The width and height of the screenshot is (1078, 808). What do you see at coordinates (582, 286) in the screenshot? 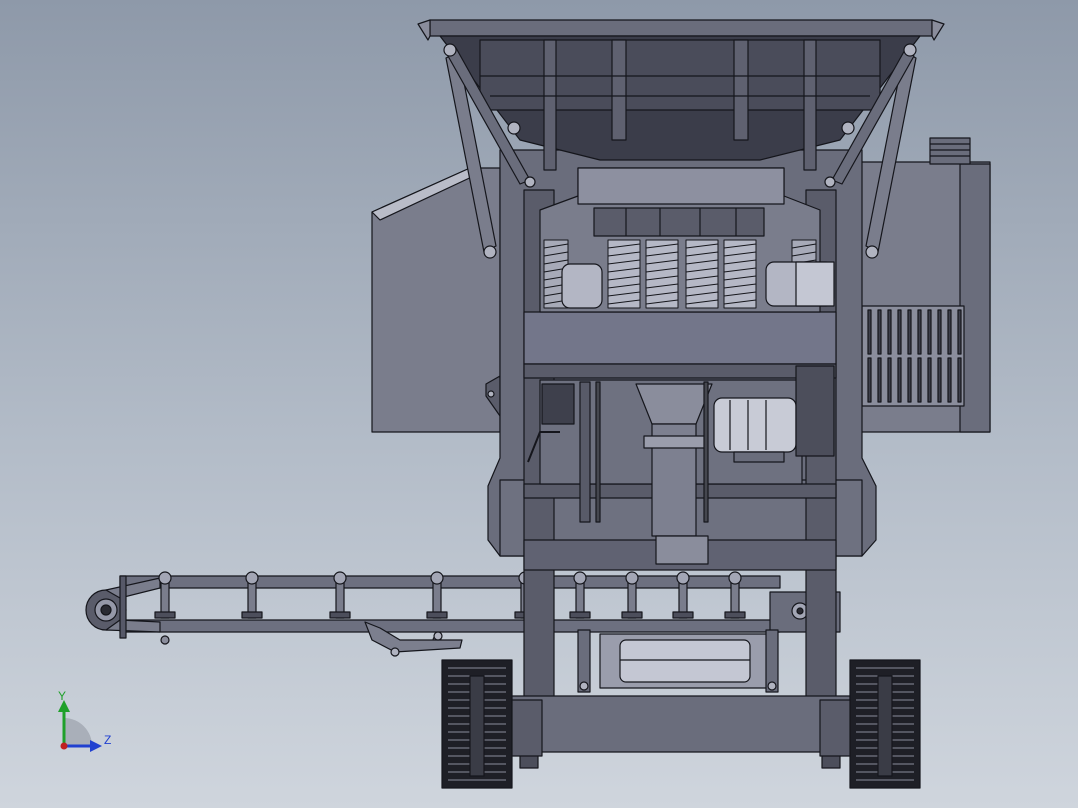
I see `vibrator-motor-left` at bounding box center [582, 286].